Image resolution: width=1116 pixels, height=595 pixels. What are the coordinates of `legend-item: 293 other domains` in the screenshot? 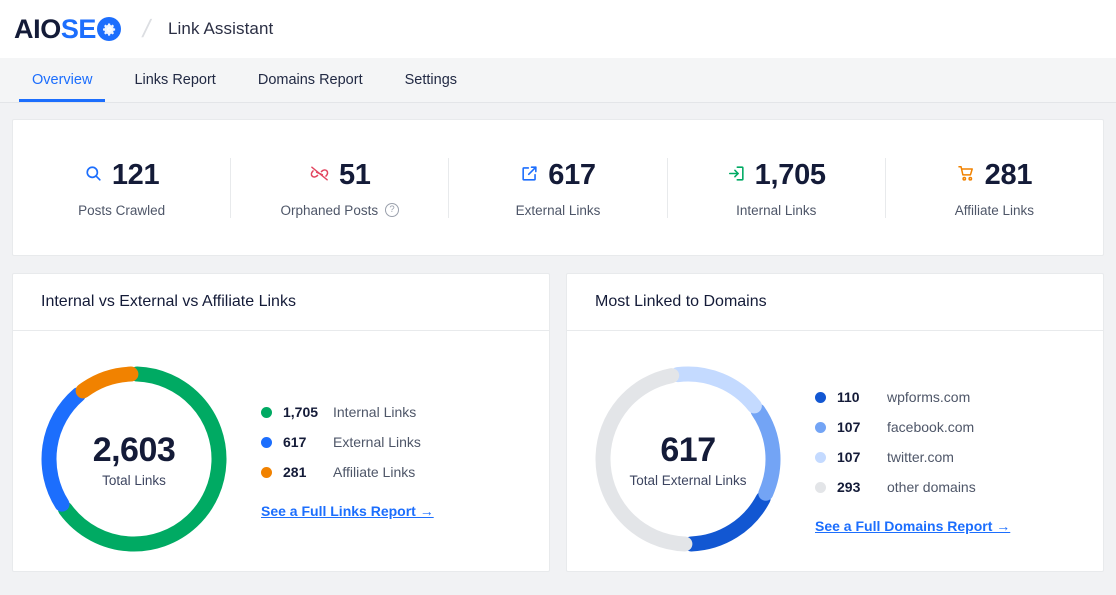 It's located at (912, 487).